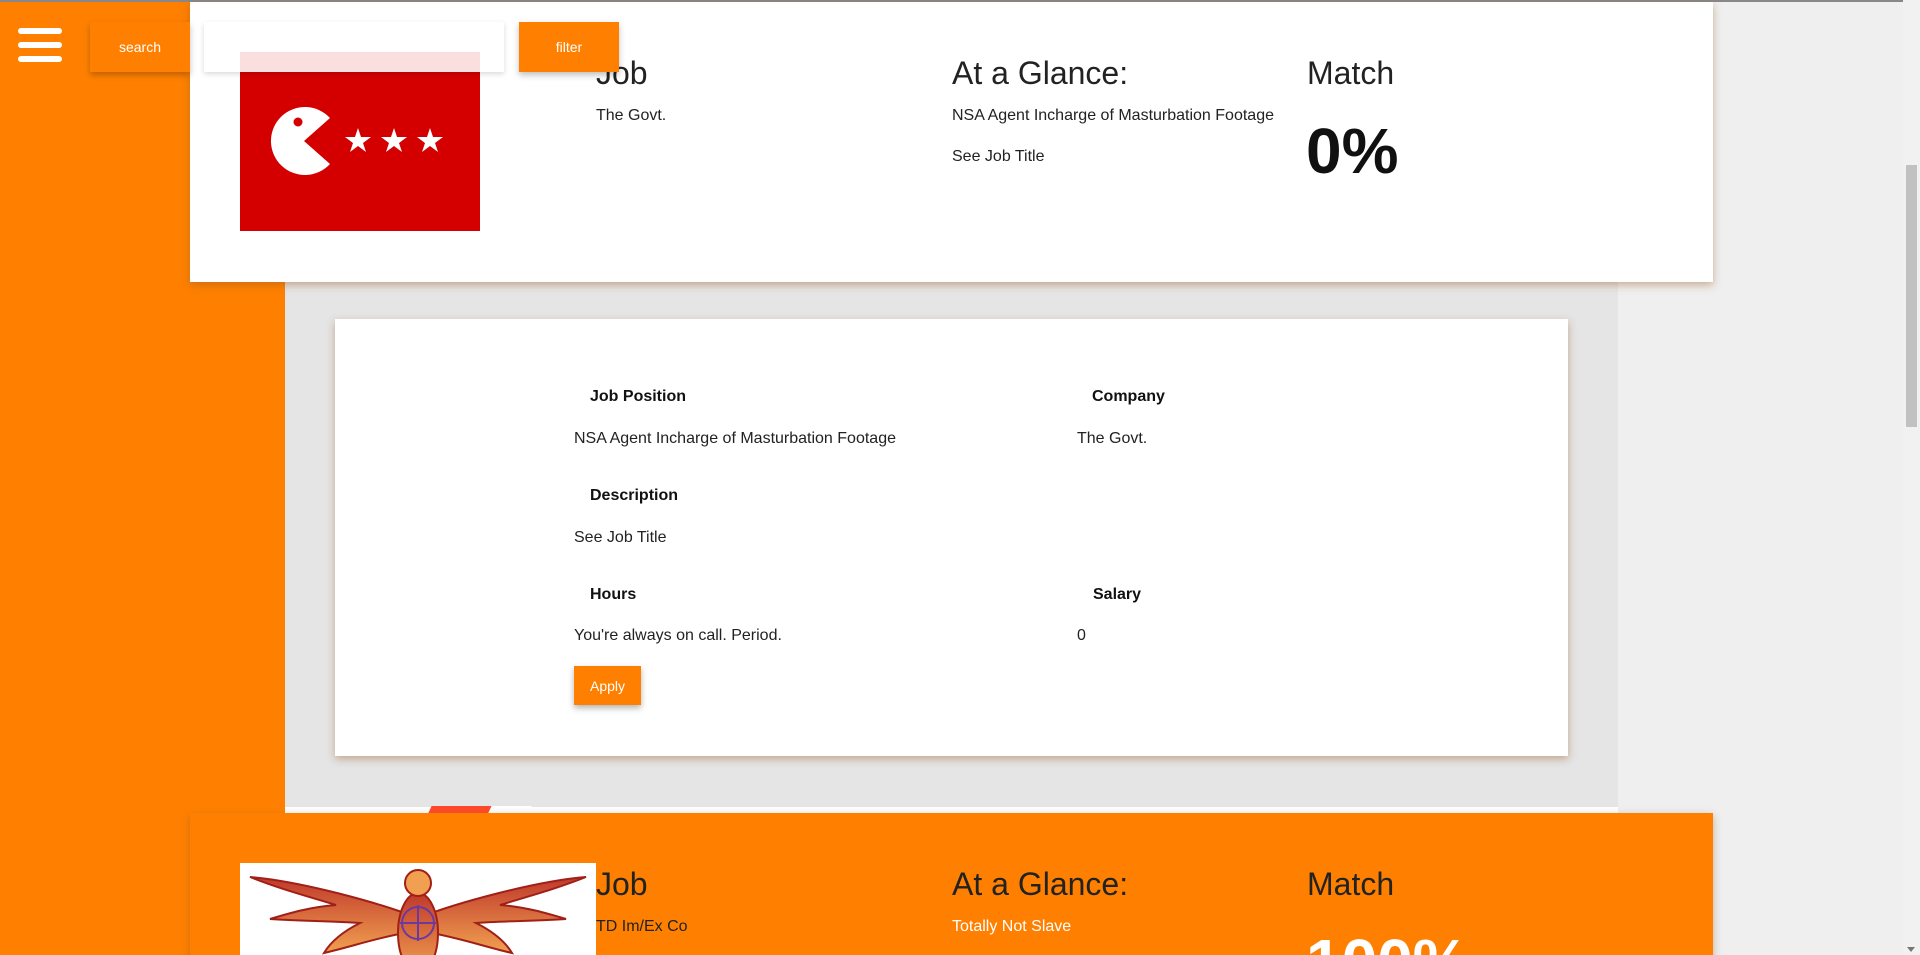 The image size is (1920, 955). Describe the element at coordinates (1911, 296) in the screenshot. I see `scrollbar-thumb` at that location.